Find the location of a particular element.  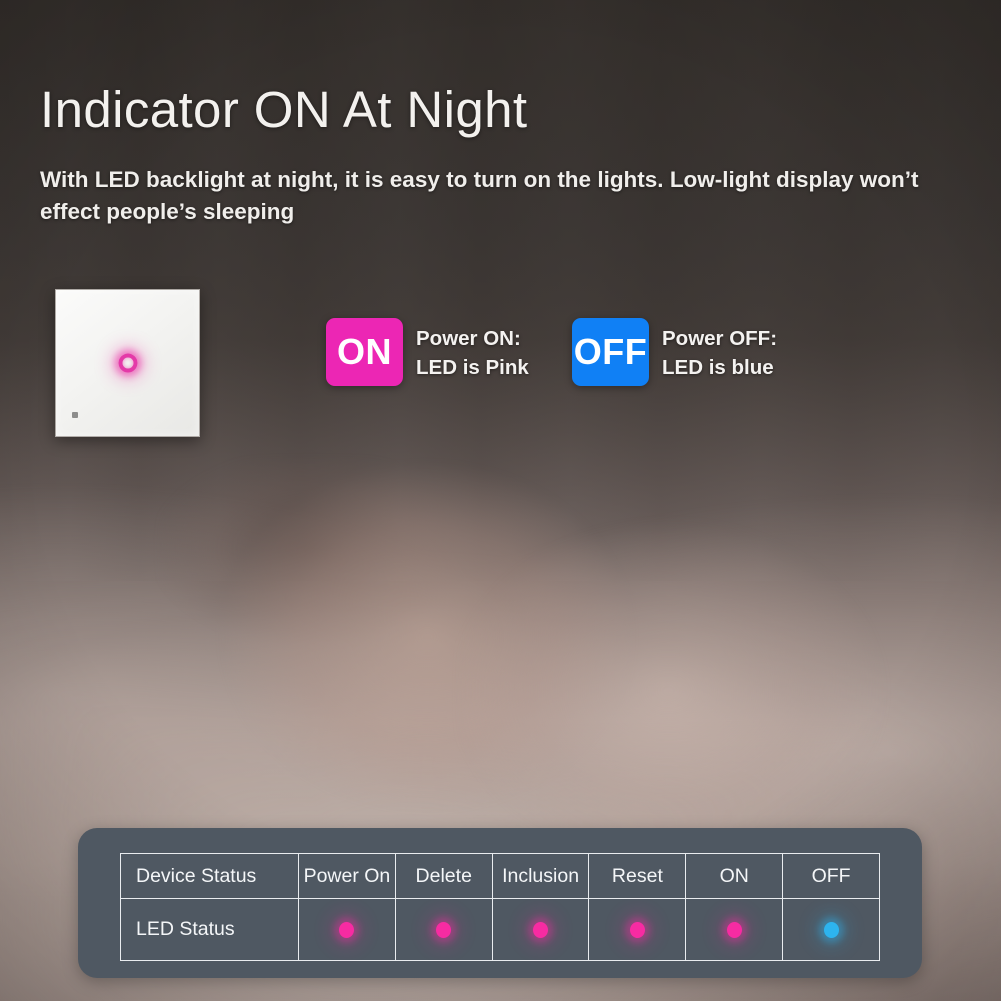

led-cell-delete is located at coordinates (443, 929).